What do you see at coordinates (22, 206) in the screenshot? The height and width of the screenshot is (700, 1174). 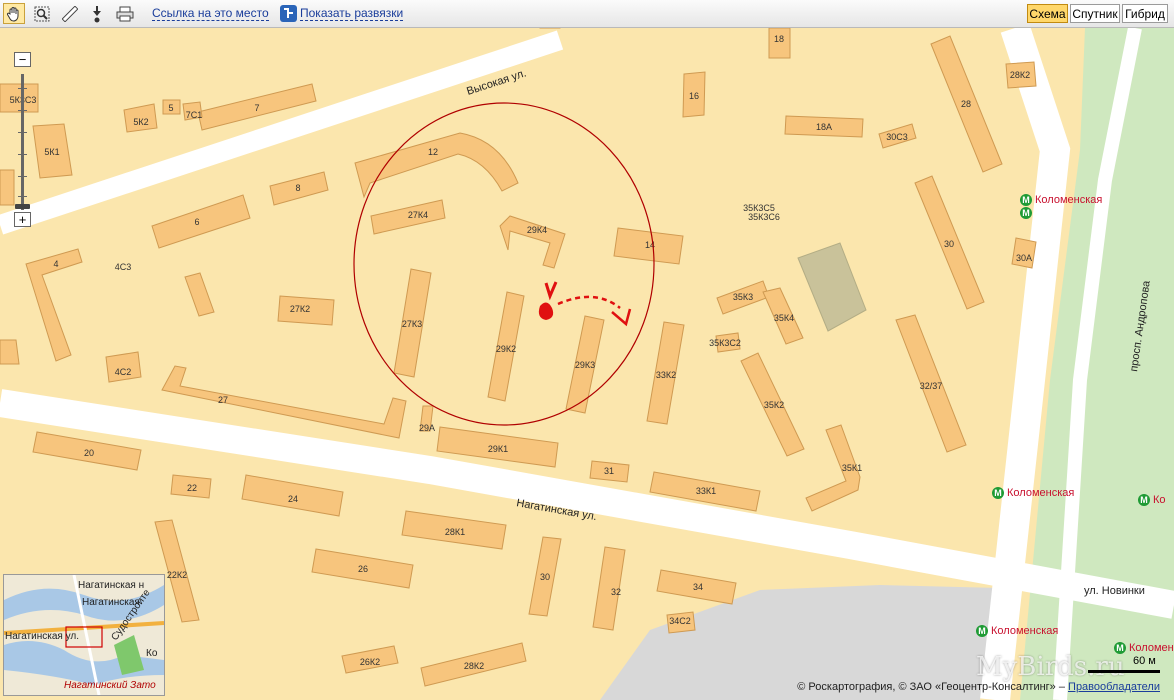 I see `zoom-slider-thumb` at bounding box center [22, 206].